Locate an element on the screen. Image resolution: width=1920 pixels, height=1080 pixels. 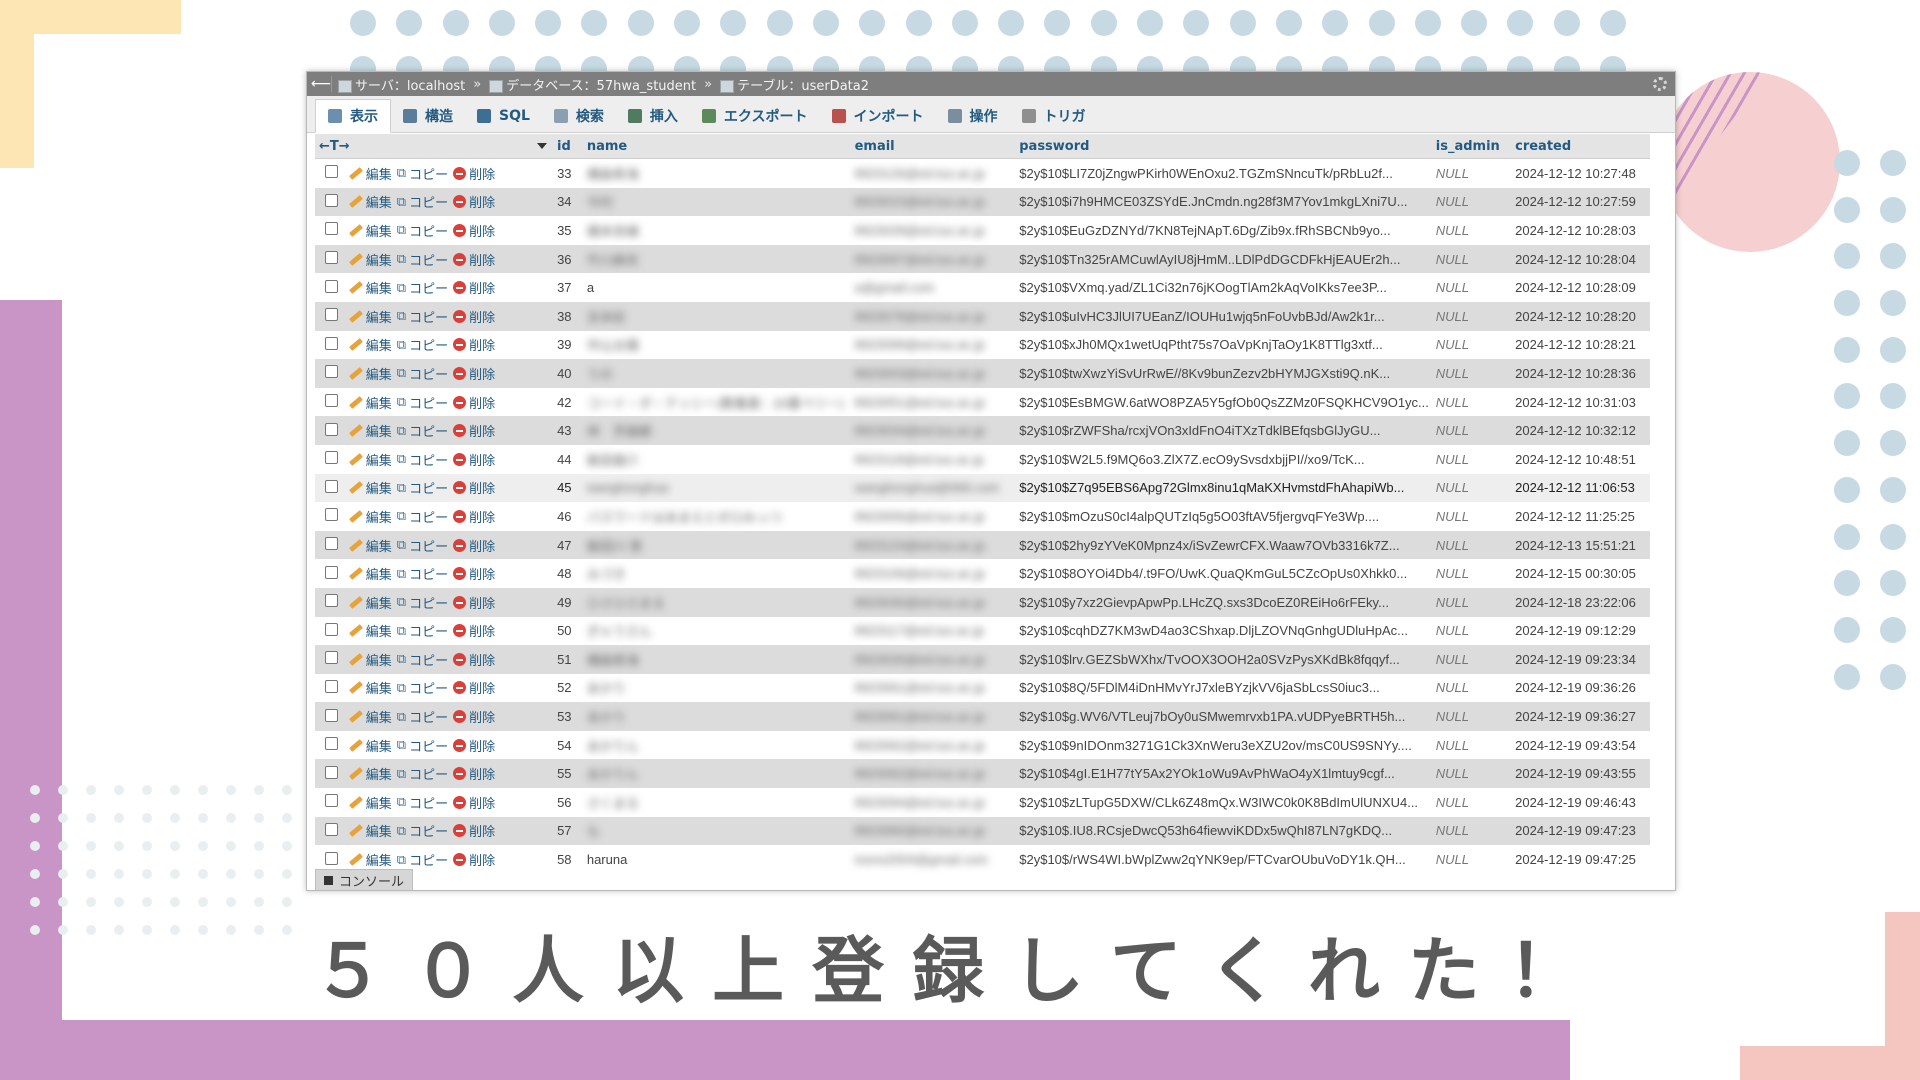
cell-created: 2024-12-12 10:28:36 is located at coordinates (1580, 373).